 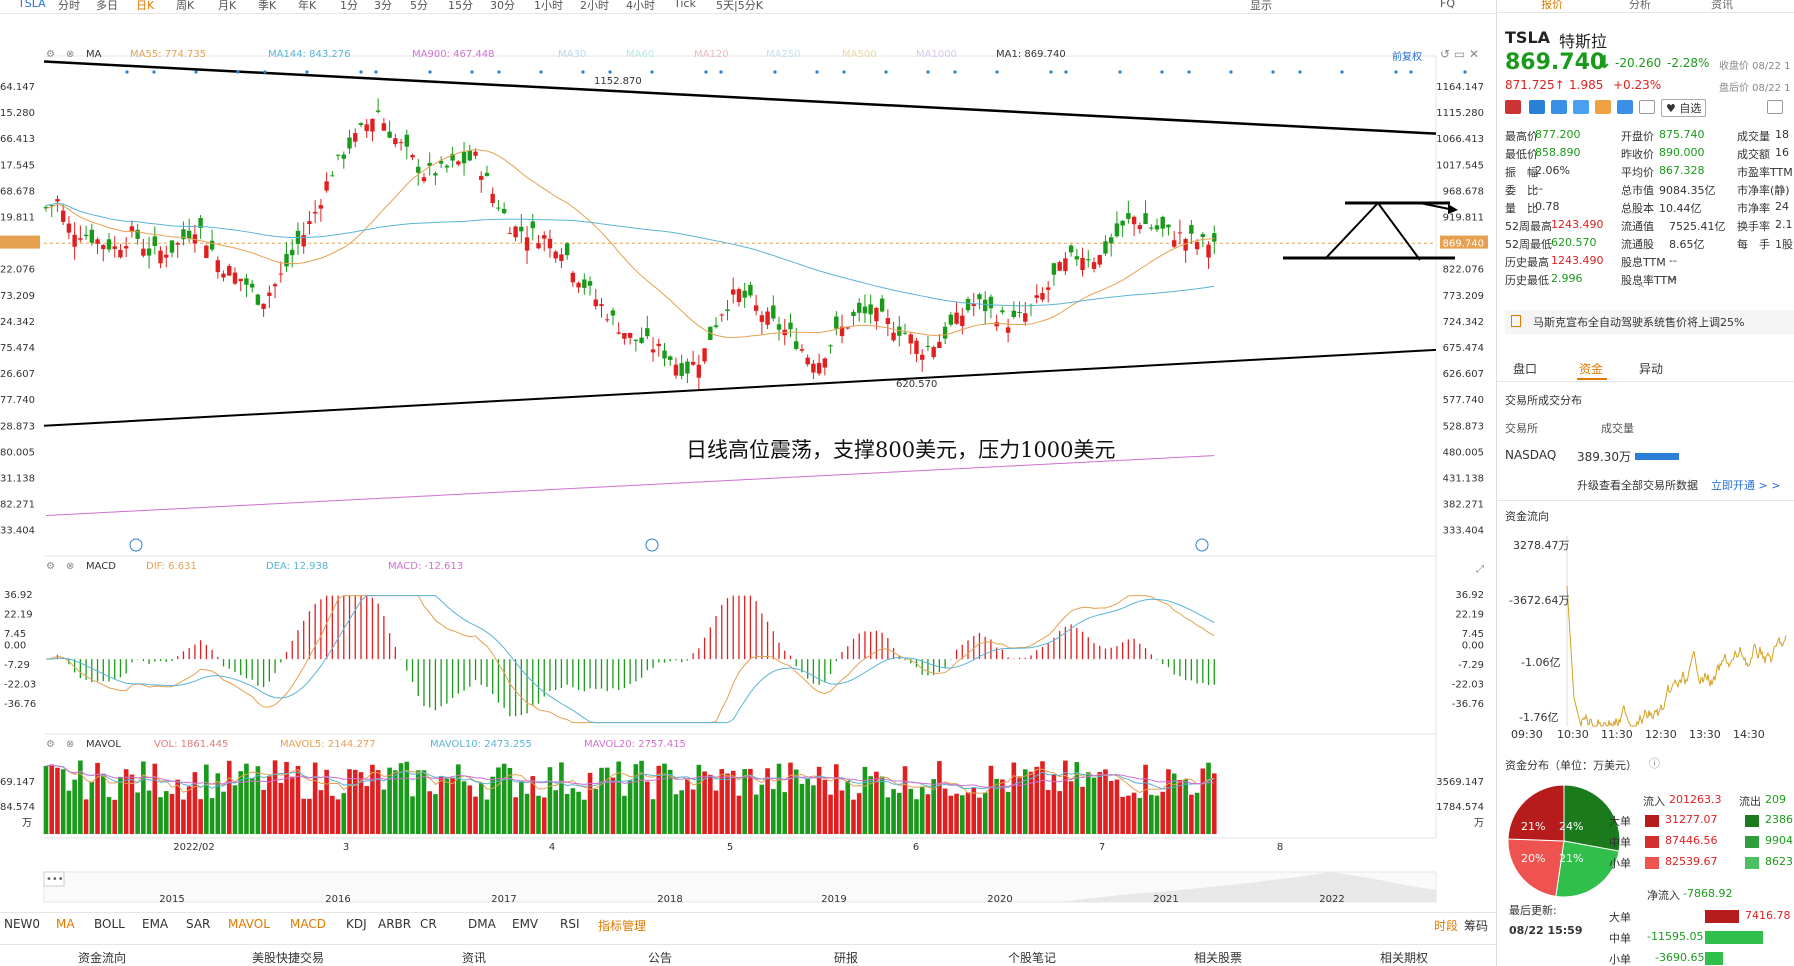 I want to click on period-16: 5天|5分K, so click(x=739, y=6).